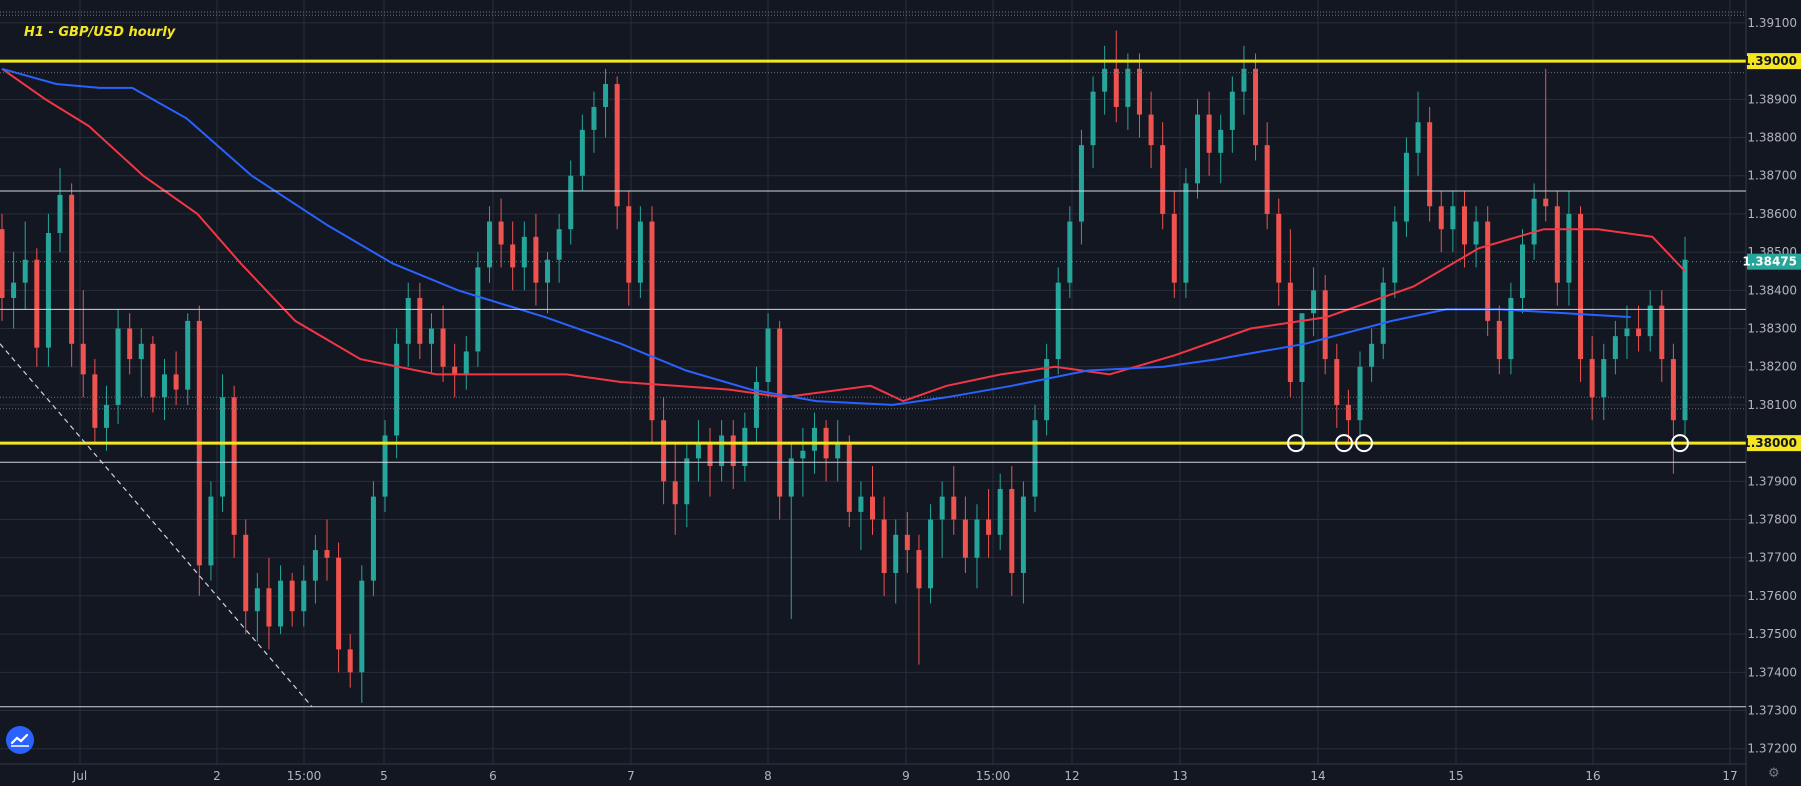 The image size is (1801, 786). What do you see at coordinates (217, 776) in the screenshot?
I see `x-tick-label: 2` at bounding box center [217, 776].